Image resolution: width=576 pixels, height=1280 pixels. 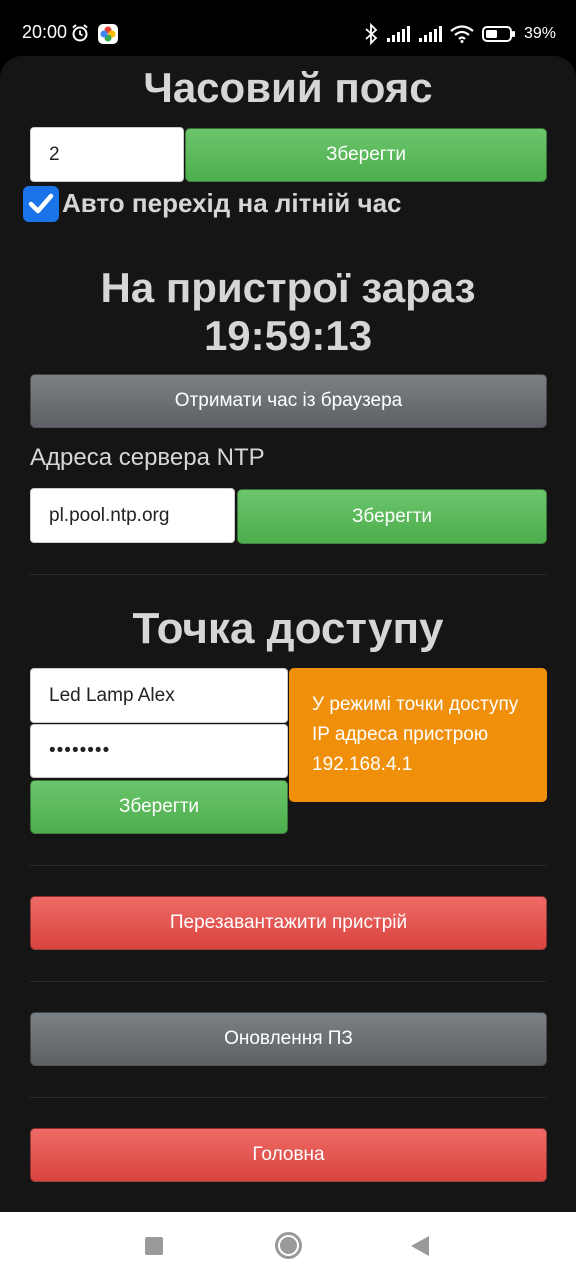 What do you see at coordinates (154, 1246) in the screenshot?
I see `recents-icon` at bounding box center [154, 1246].